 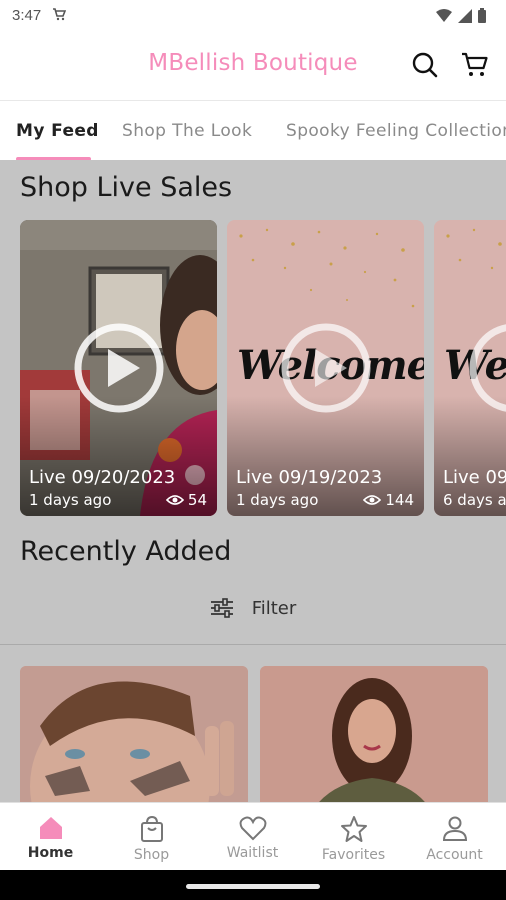 I want to click on tab-spooky-feeling-collection: Spooky Feeling Collection, so click(x=396, y=131).